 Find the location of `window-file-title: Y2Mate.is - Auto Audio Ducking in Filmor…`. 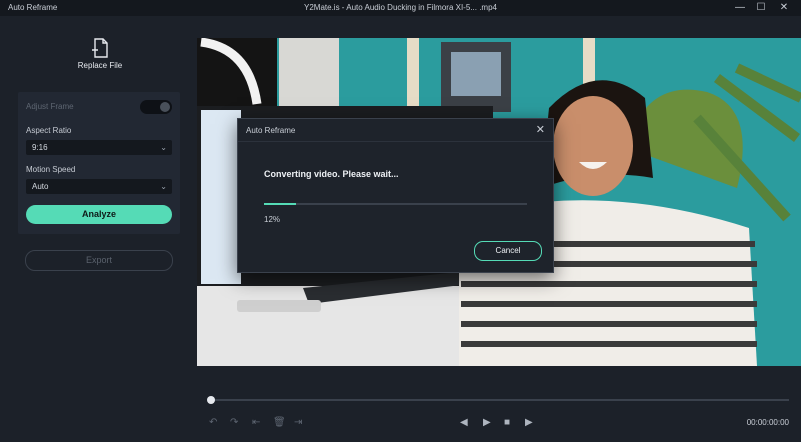

window-file-title: Y2Mate.is - Auto Audio Ducking in Filmor… is located at coordinates (400, 7).